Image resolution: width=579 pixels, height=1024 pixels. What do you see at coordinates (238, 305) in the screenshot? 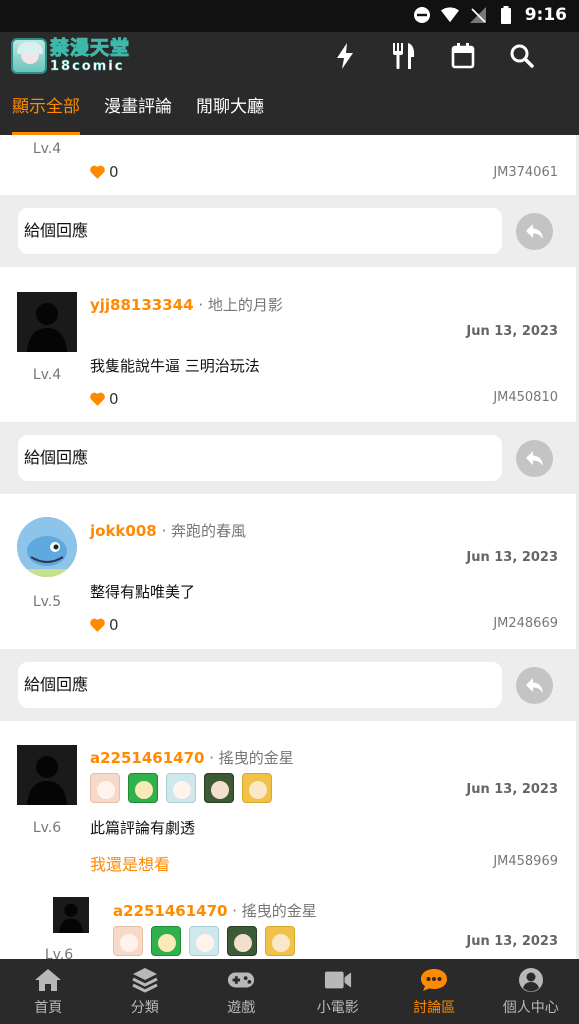
I see `user-title: · 地上的月影` at bounding box center [238, 305].